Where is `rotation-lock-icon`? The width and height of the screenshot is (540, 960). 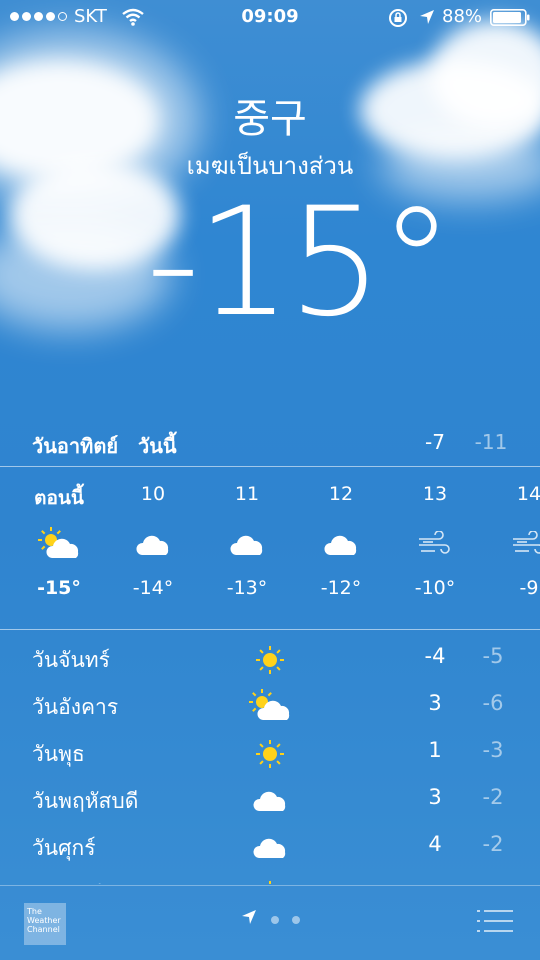
rotation-lock-icon is located at coordinates (398, 18).